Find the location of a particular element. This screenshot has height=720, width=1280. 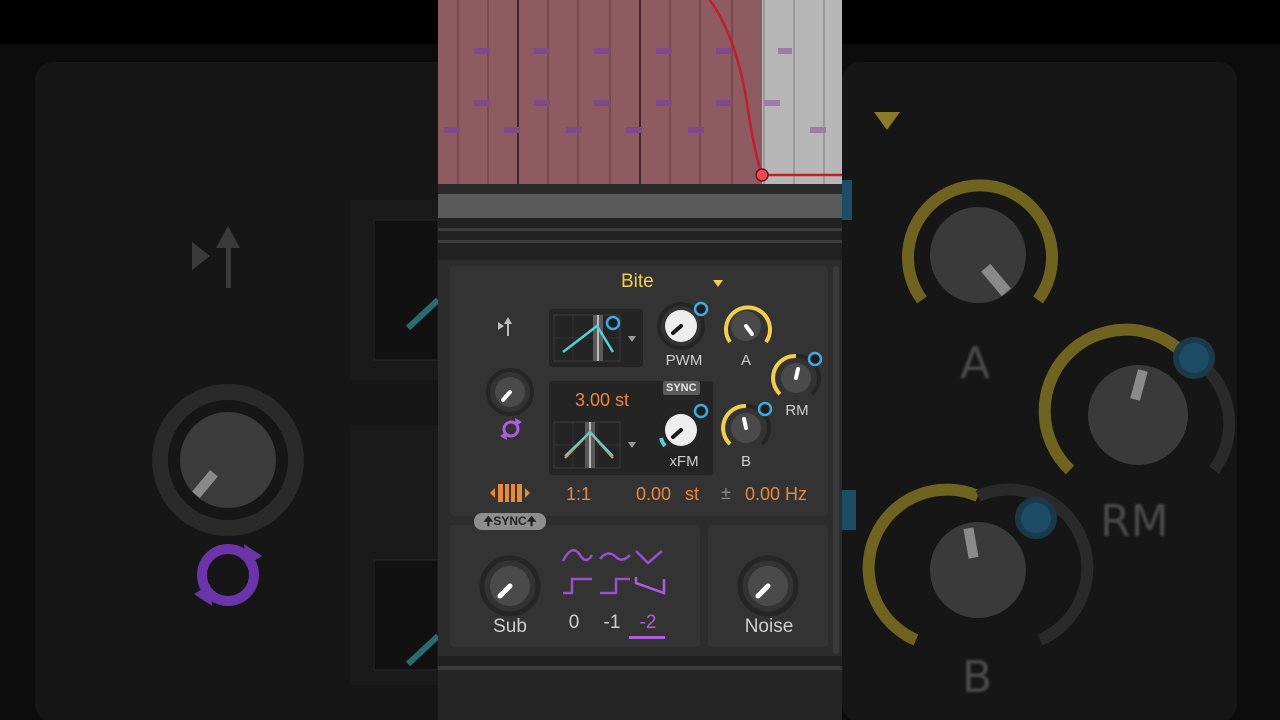

hz-offset-value: 0.00 Hz is located at coordinates (776, 494).